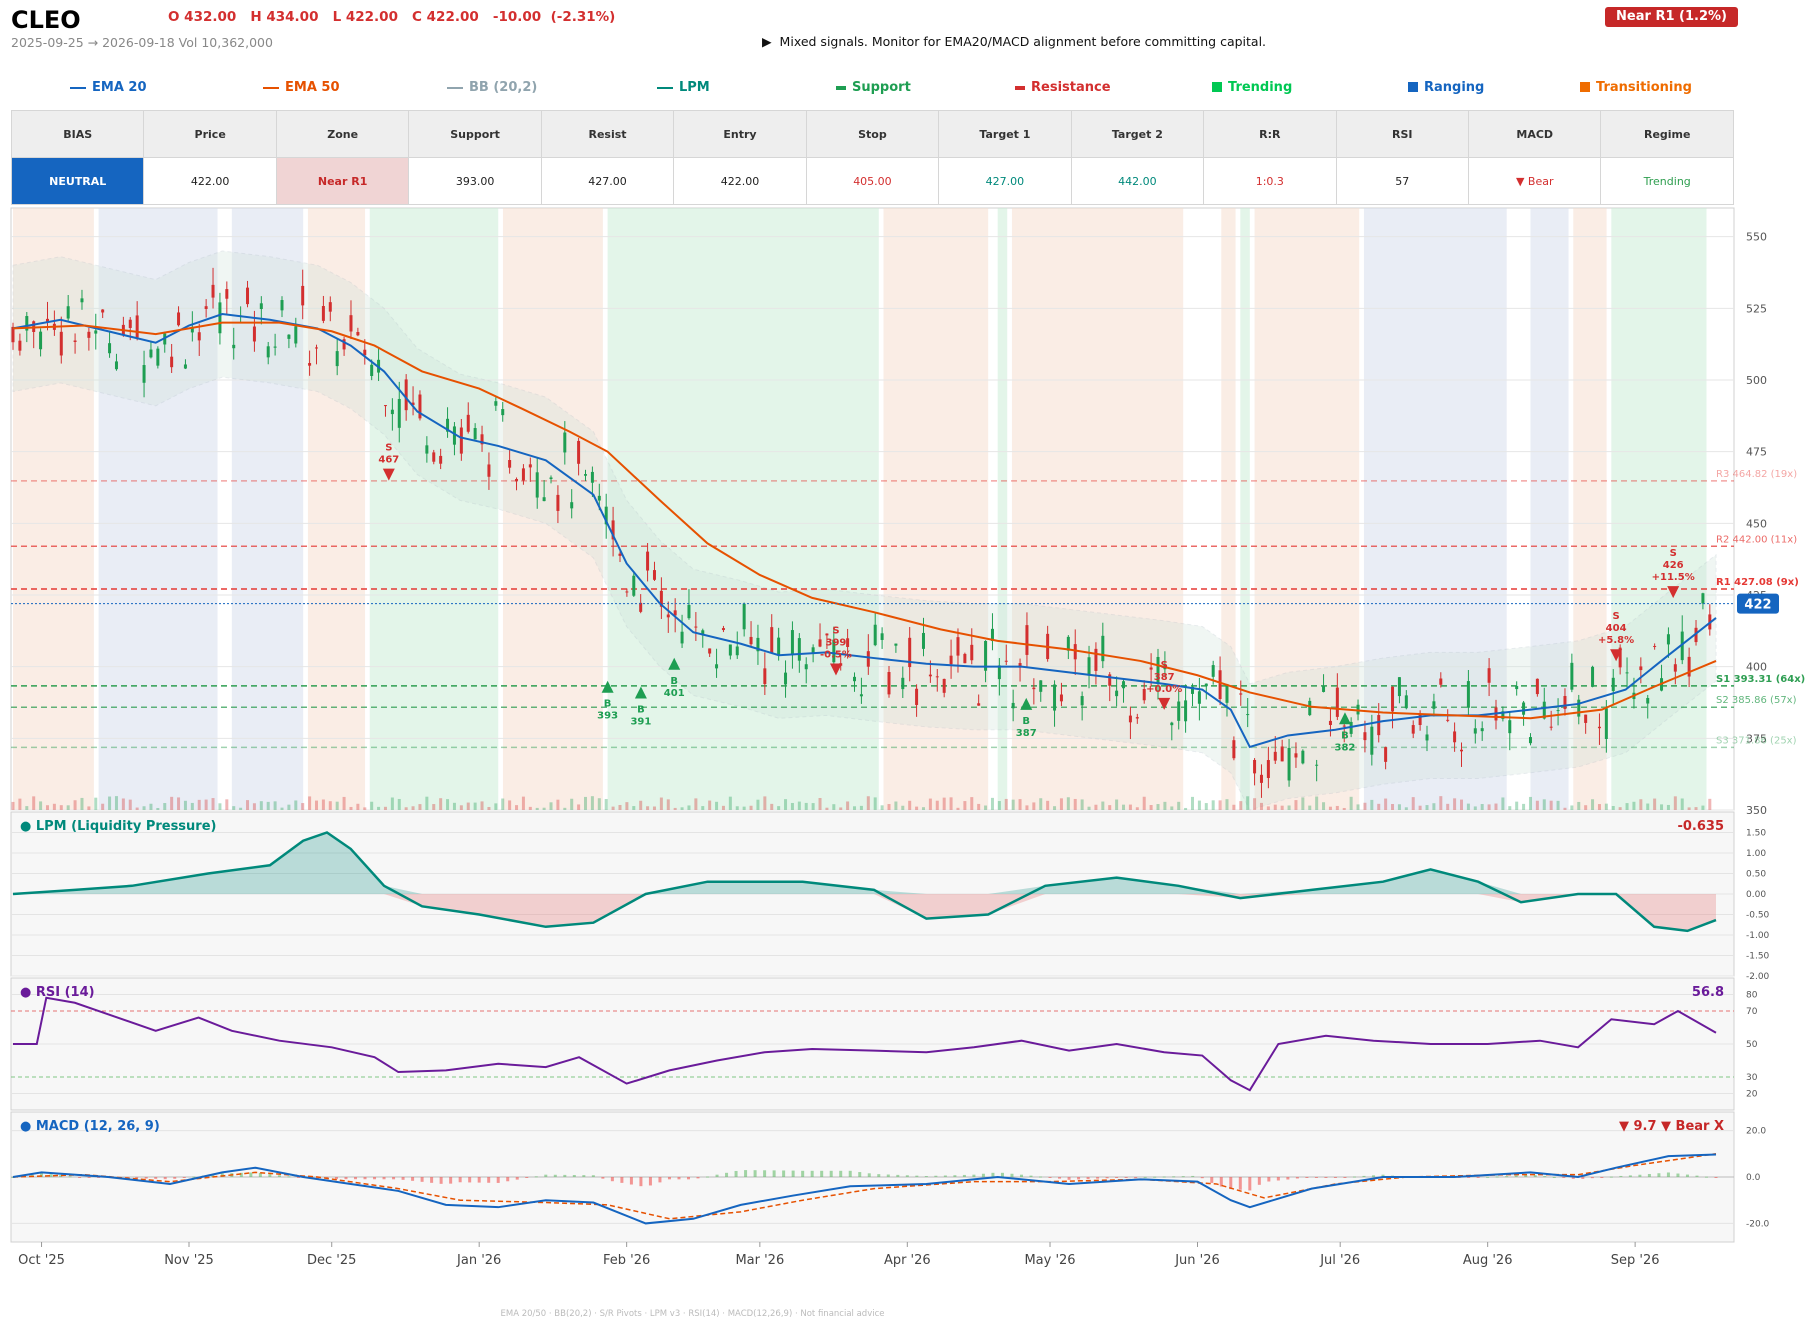 This screenshot has width=1809, height=1330. I want to click on legend-item-lpm: LPM, so click(683, 87).